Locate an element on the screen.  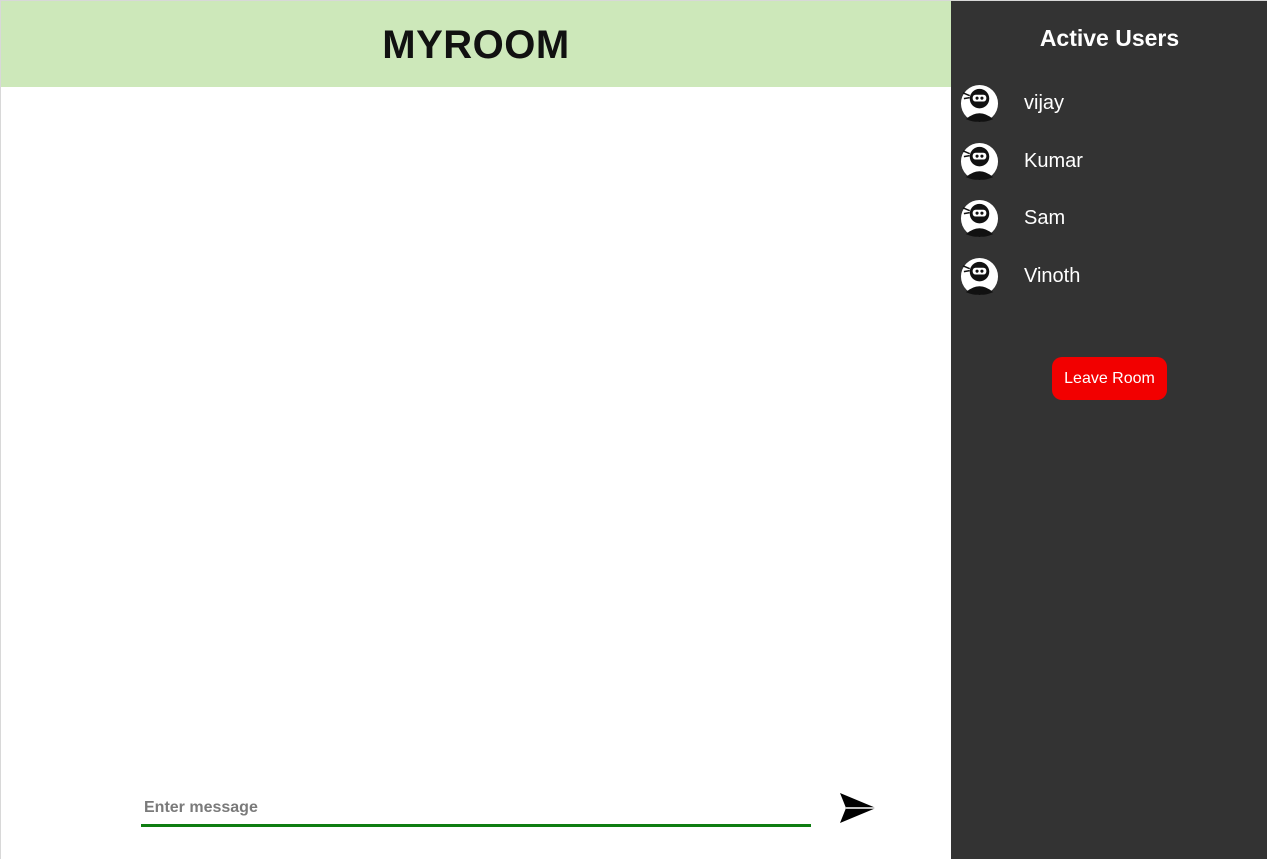
chat-header: MYROOM is located at coordinates (476, 44).